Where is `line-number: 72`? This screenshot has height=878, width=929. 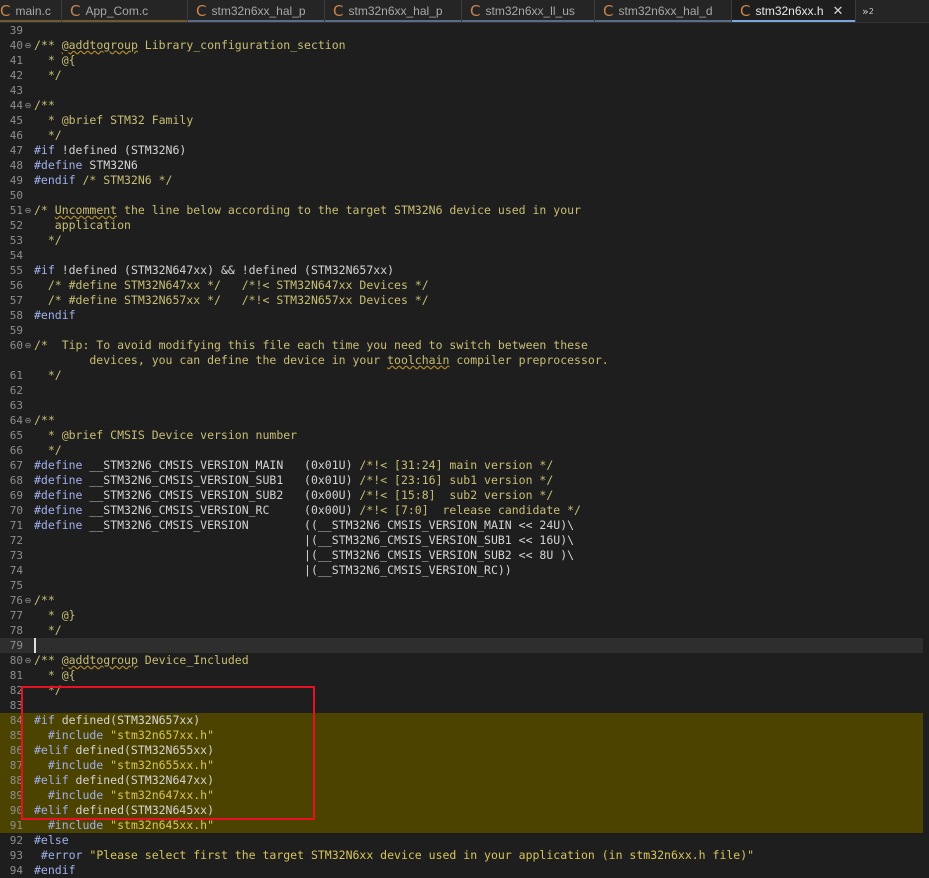
line-number: 72 is located at coordinates (16, 540).